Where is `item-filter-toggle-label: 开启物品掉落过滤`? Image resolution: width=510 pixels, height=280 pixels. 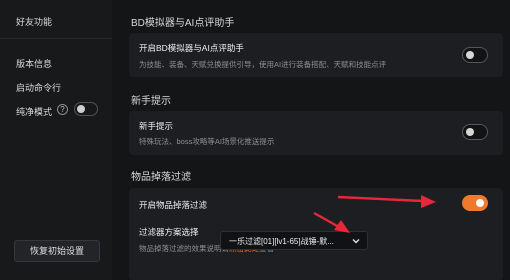
item-filter-toggle-label: 开启物品掉落过滤 is located at coordinates (173, 205).